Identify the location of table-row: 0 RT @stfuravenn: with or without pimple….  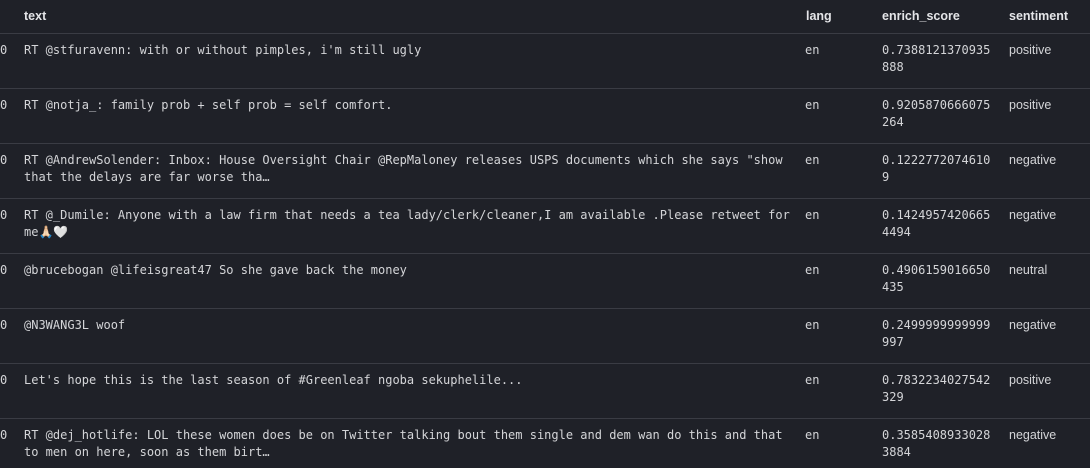
(545, 61).